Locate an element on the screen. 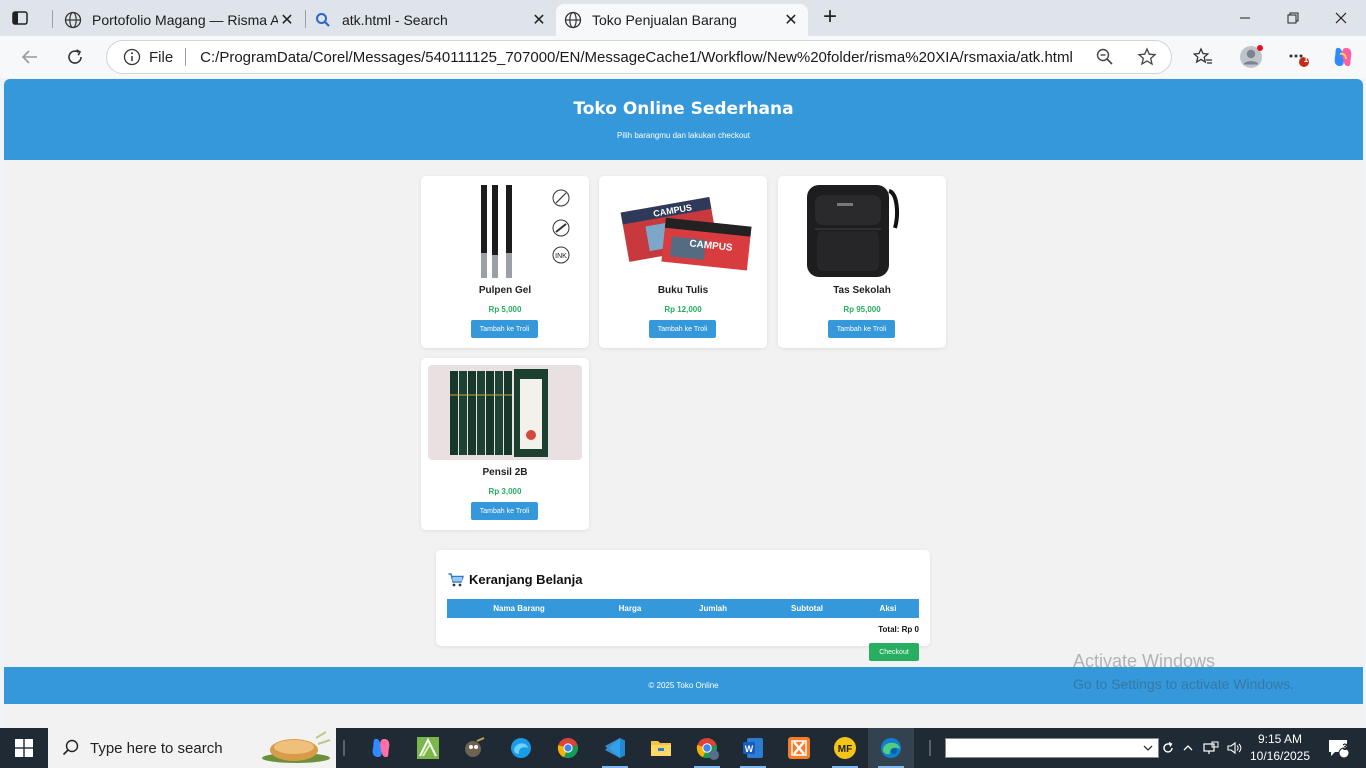 This screenshot has height=768, width=1366. product-price: Rp 95,000 is located at coordinates (862, 309).